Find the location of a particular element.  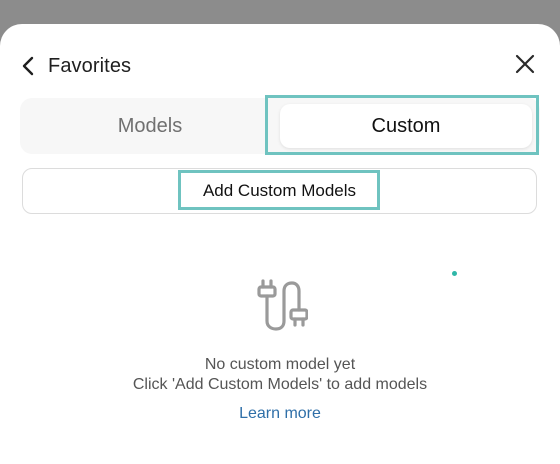

add-custom-models-button: Add Custom Models is located at coordinates (279, 191).